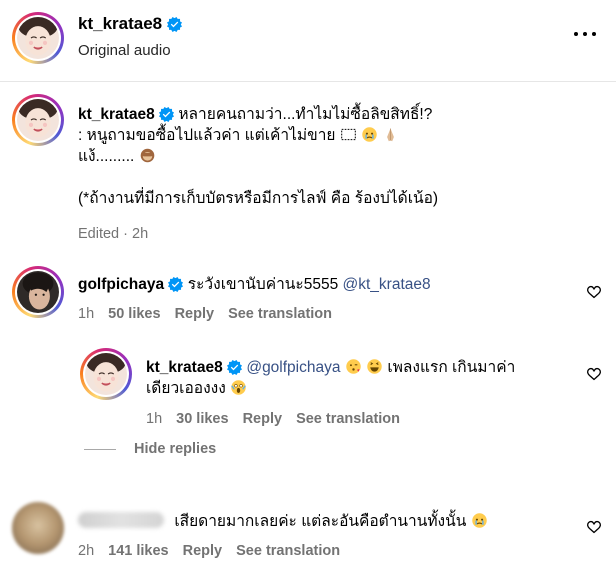  What do you see at coordinates (175, 449) in the screenshot?
I see `hide-replies-label: Hide replies` at bounding box center [175, 449].